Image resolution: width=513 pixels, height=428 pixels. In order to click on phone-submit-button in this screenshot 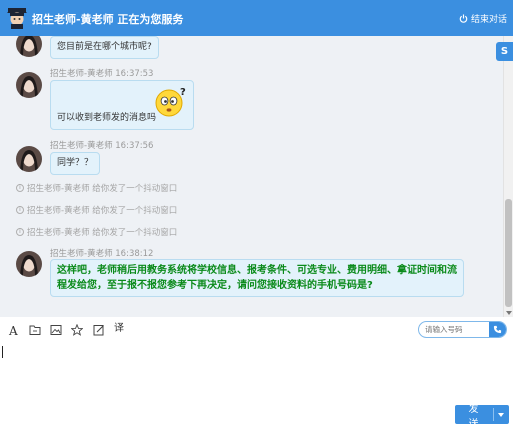, I will do `click(497, 329)`.